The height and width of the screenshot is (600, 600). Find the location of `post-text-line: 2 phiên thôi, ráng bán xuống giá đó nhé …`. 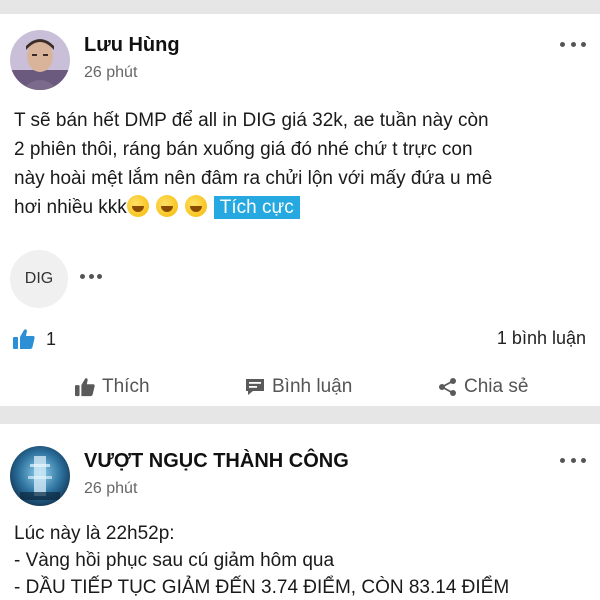

post-text-line: 2 phiên thôi, ráng bán xuống giá đó nhé … is located at coordinates (243, 149).